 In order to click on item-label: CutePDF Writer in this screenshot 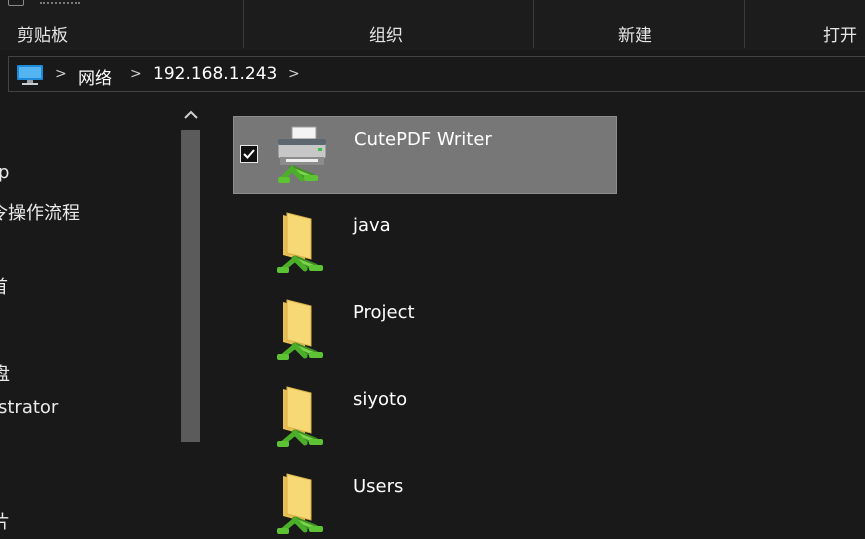, I will do `click(423, 139)`.